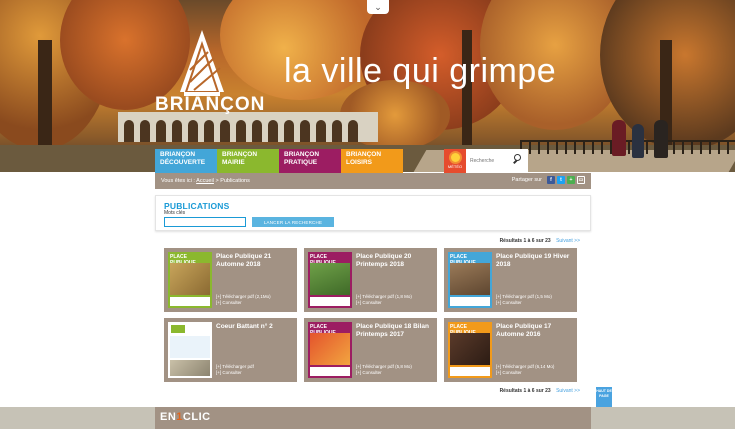 This screenshot has width=735, height=429. What do you see at coordinates (248, 161) in the screenshot?
I see `nav-item-mairie: BRIANÇON MAIRIE` at bounding box center [248, 161].